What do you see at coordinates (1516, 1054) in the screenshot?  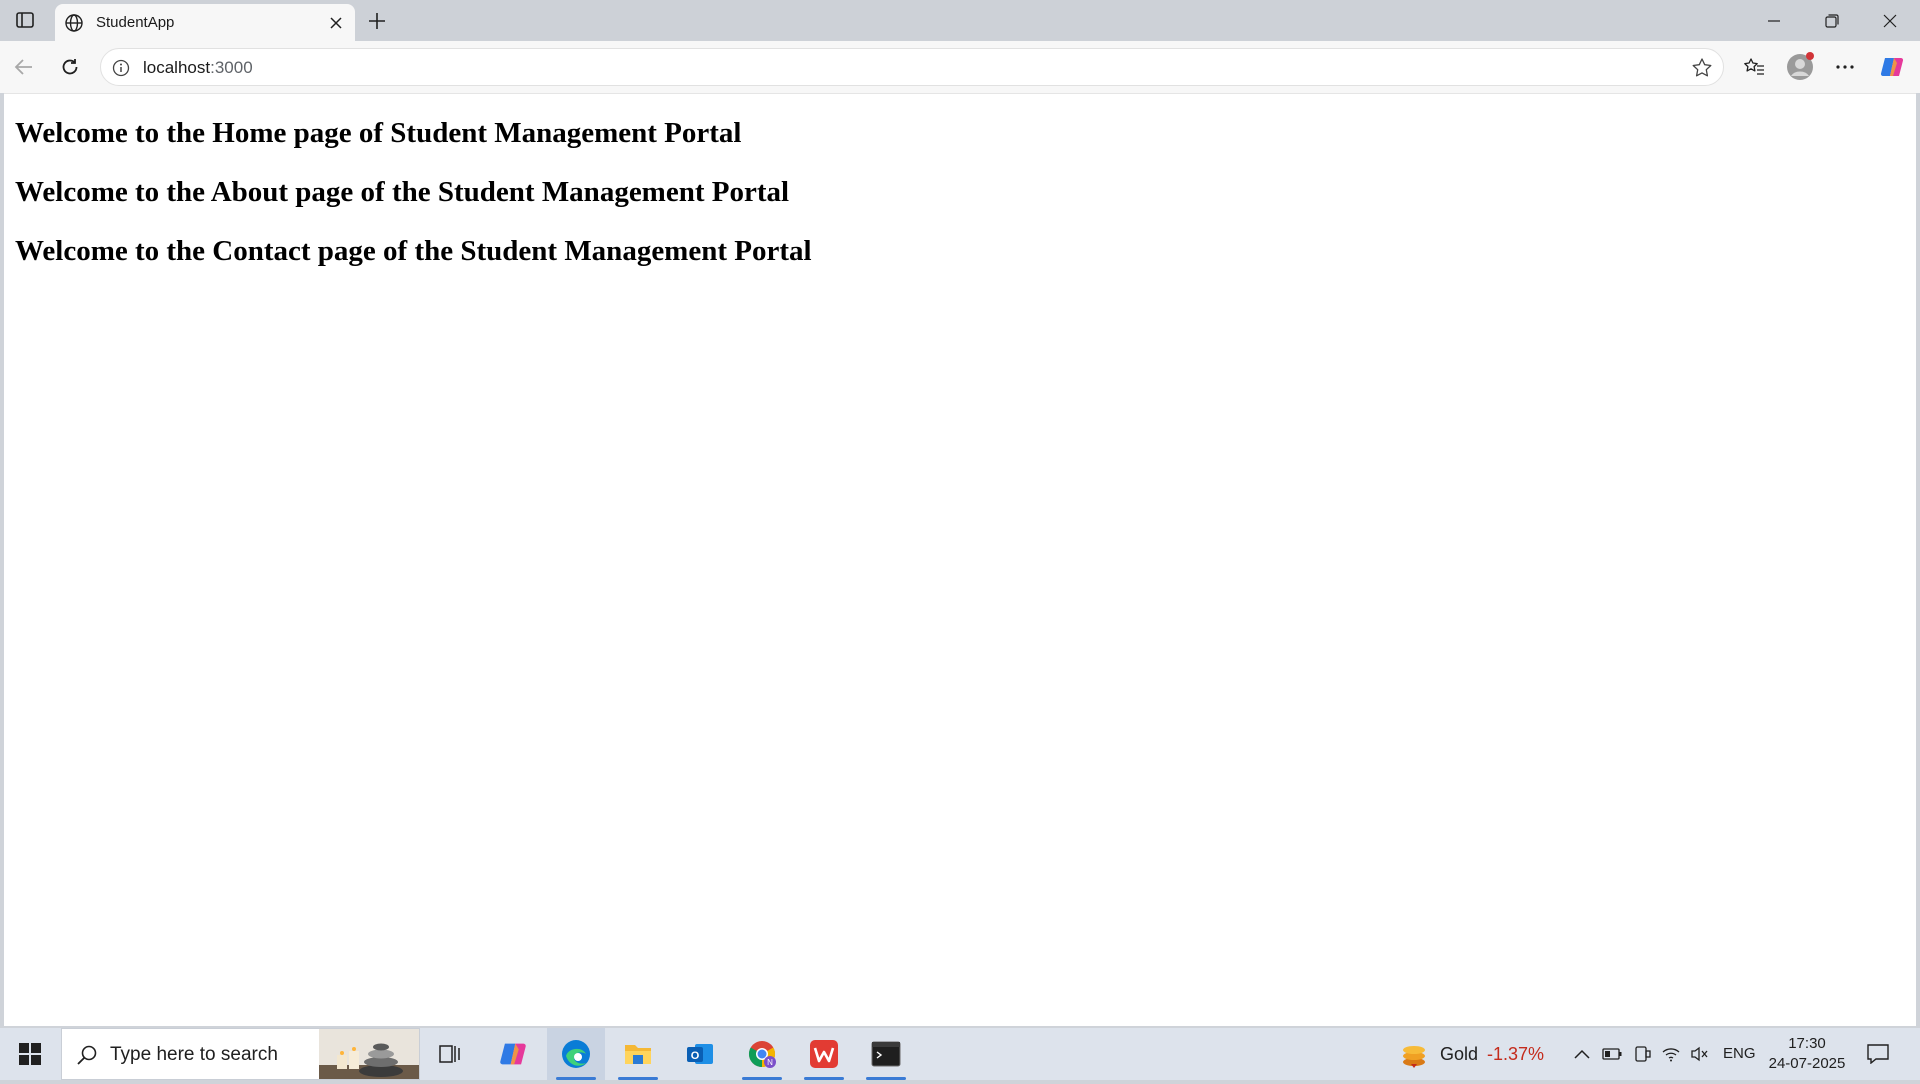 I see `widget-change: -1.37%` at bounding box center [1516, 1054].